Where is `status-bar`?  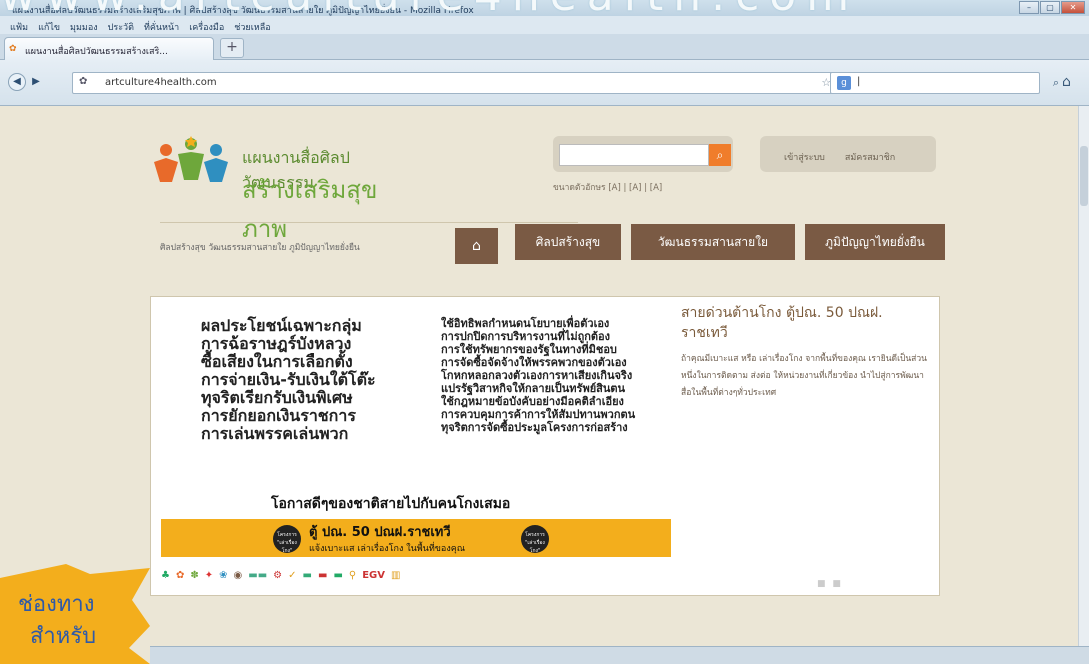
status-bar is located at coordinates (619, 655).